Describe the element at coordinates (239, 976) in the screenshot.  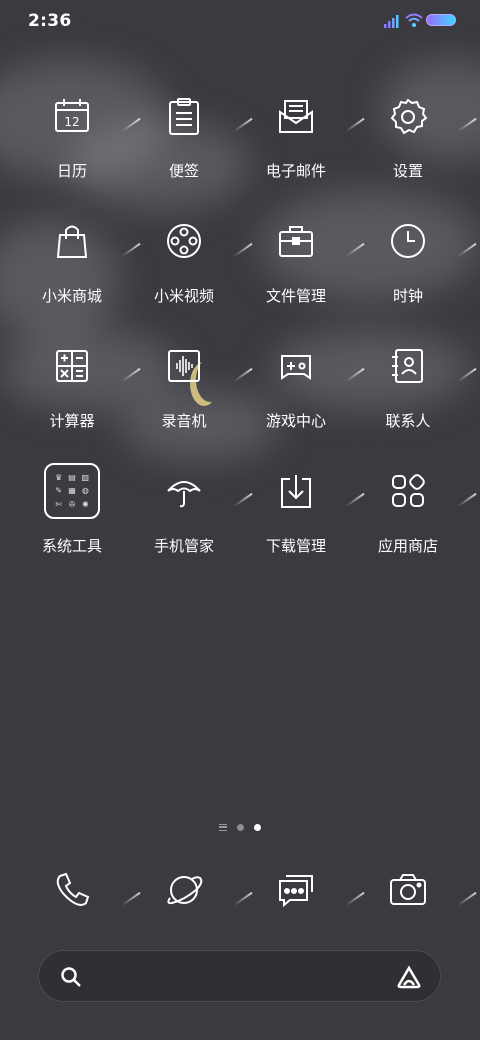
I see `search-bar` at that location.